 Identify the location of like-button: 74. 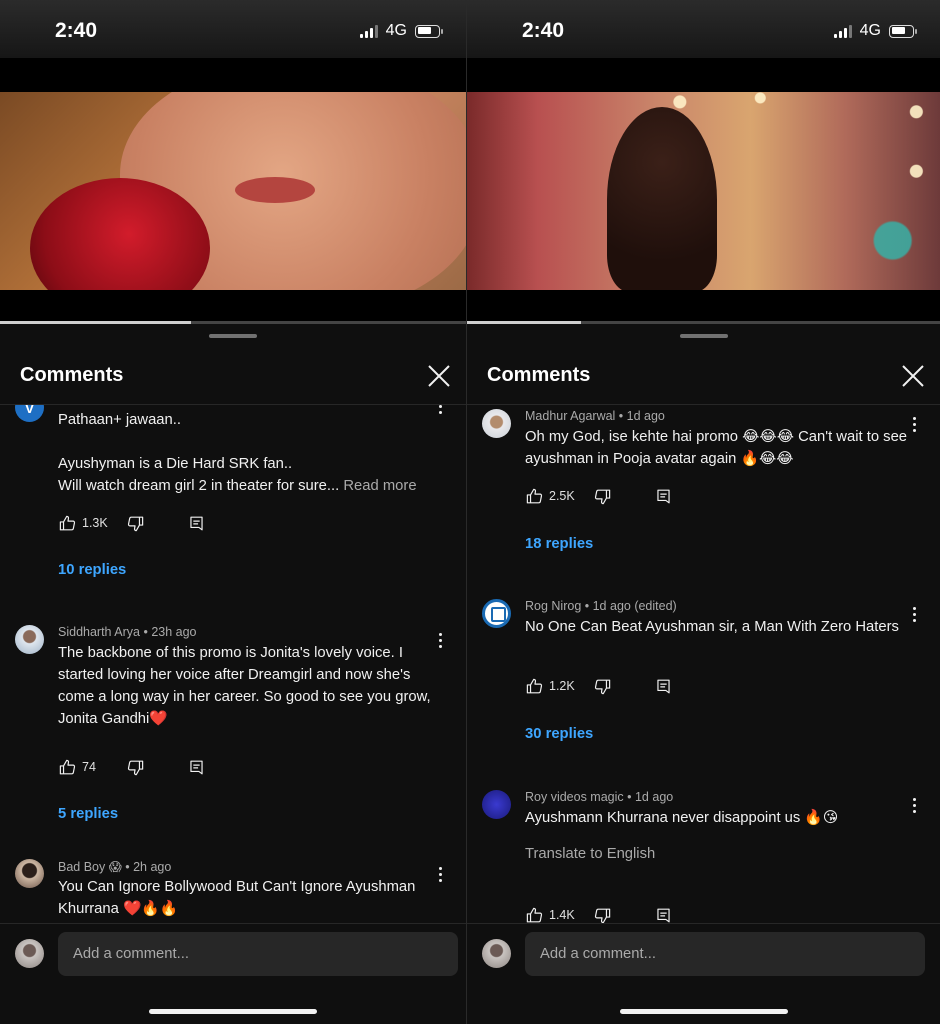
(77, 767).